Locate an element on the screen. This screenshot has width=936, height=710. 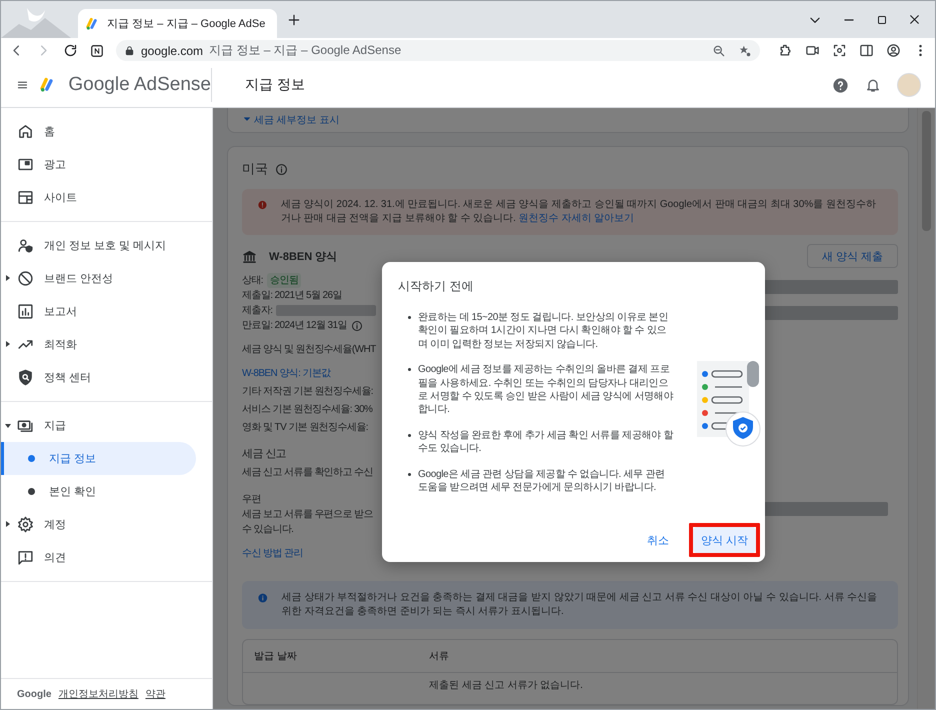
start-form-button: 양식 시작 is located at coordinates (724, 540).